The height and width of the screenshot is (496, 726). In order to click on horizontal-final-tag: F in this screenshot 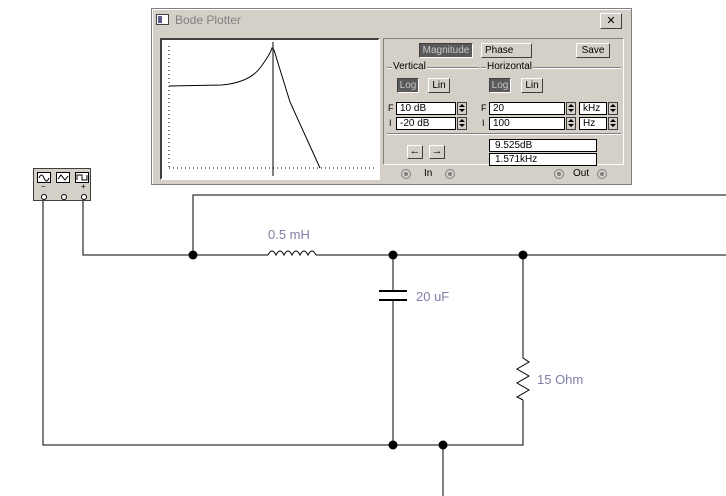, I will do `click(484, 108)`.